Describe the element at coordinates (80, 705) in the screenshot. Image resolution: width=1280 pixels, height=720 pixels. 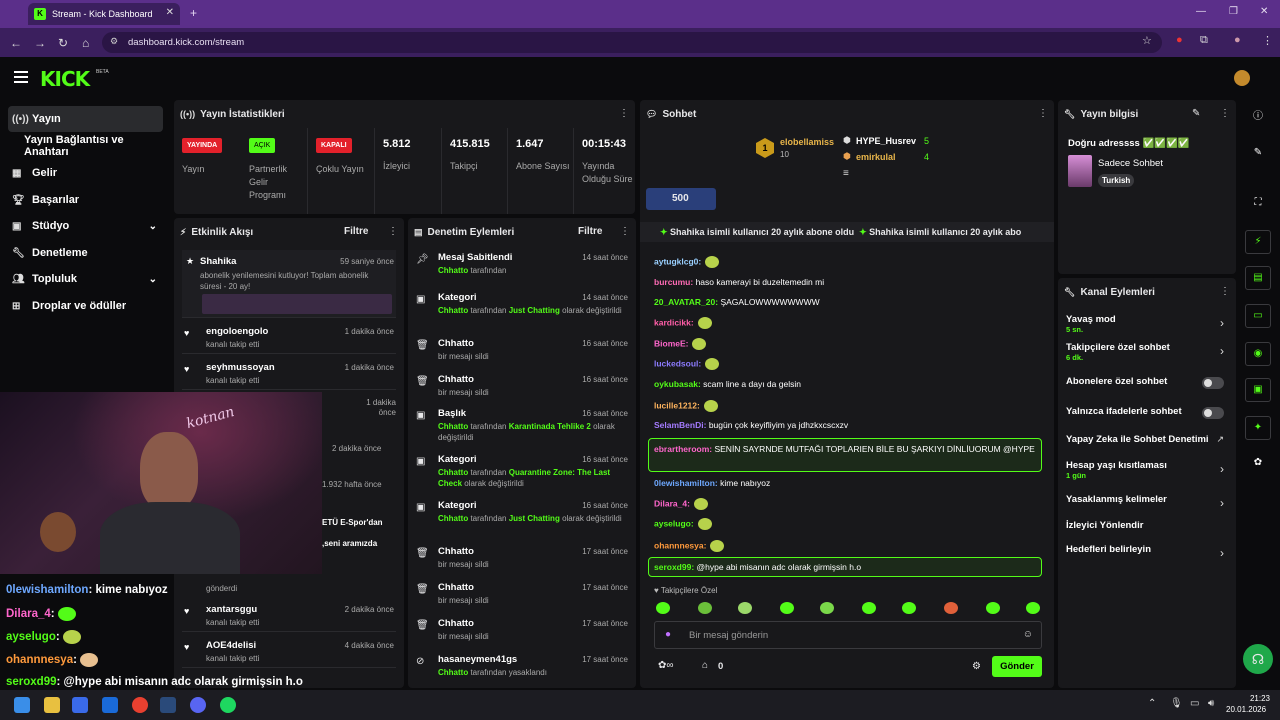
I see `mail-icon` at that location.